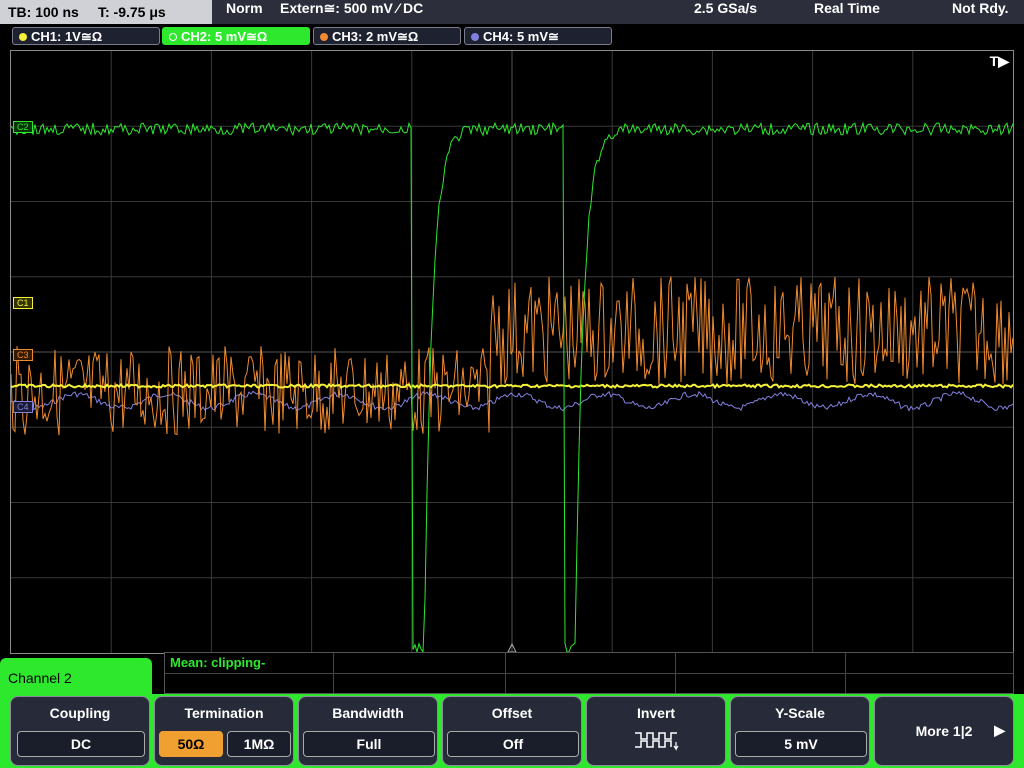 The image size is (1024, 768). I want to click on arrow-right-icon: ▶, so click(999, 730).